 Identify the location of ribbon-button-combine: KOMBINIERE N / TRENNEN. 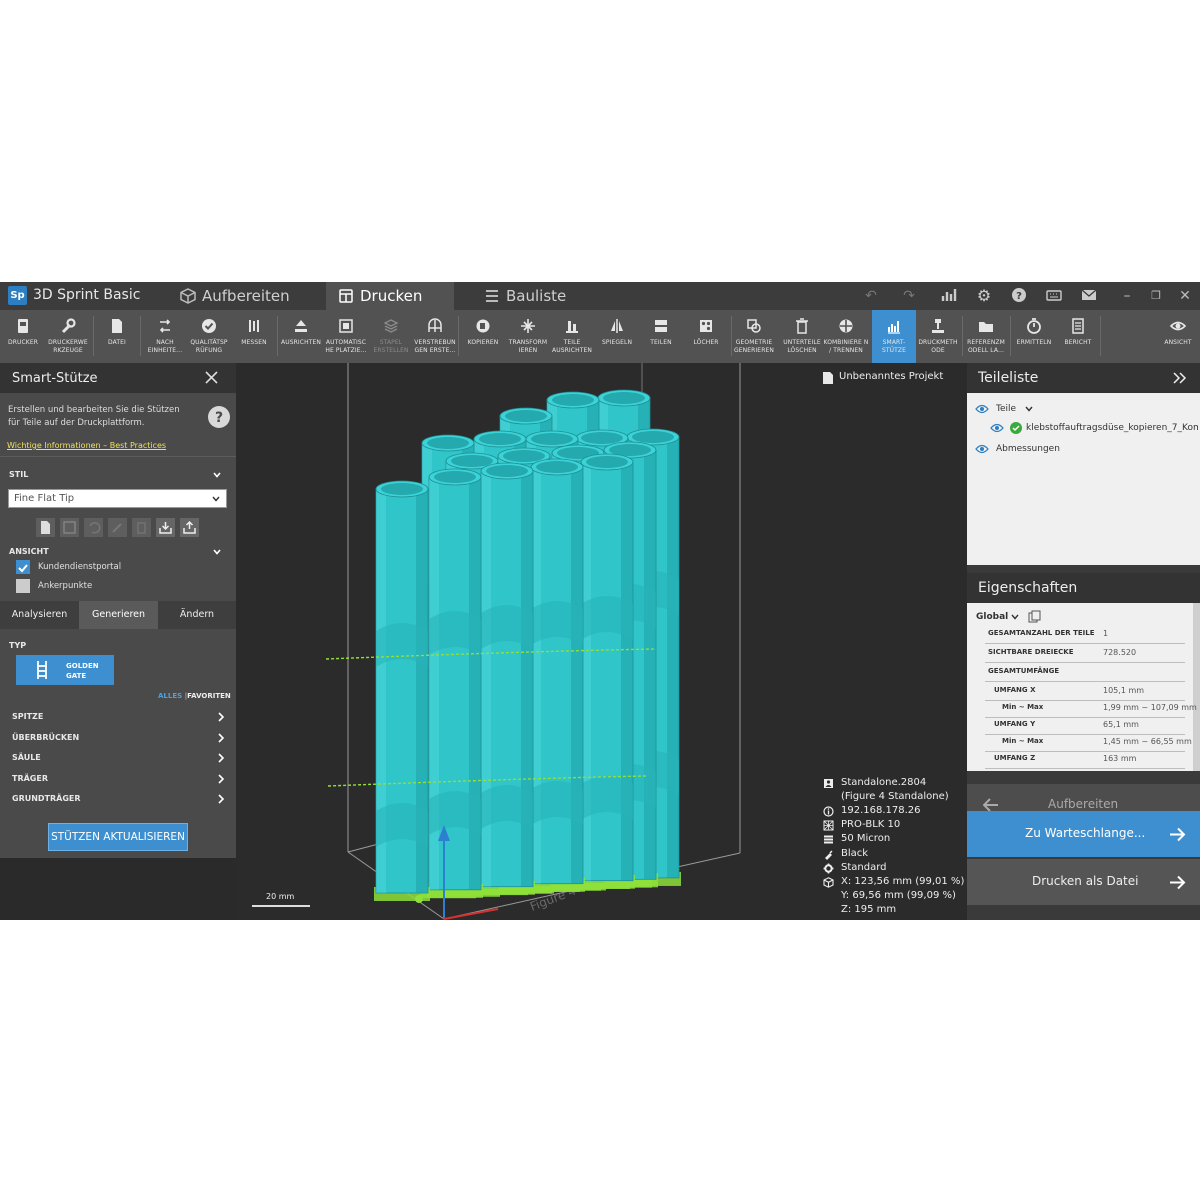
(846, 336).